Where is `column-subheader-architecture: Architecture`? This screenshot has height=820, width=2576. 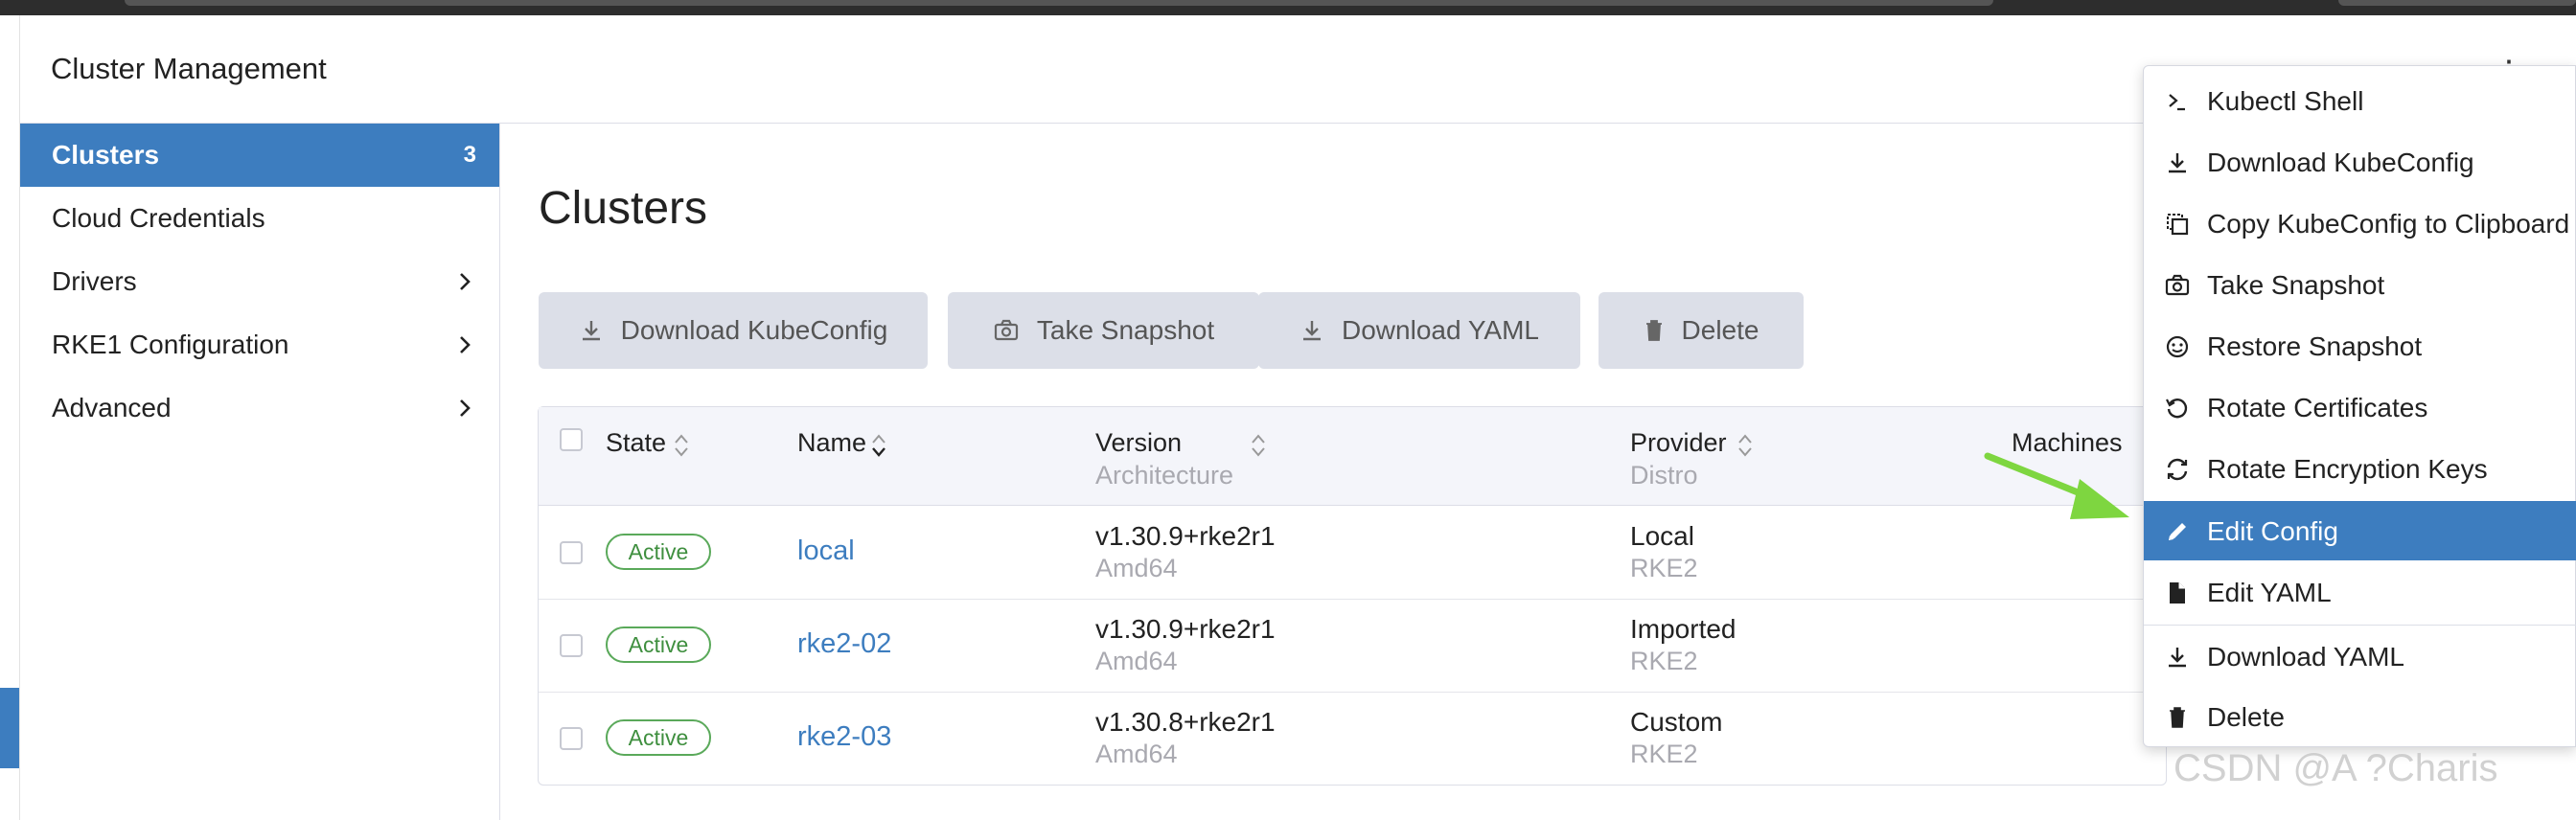 column-subheader-architecture: Architecture is located at coordinates (1164, 475).